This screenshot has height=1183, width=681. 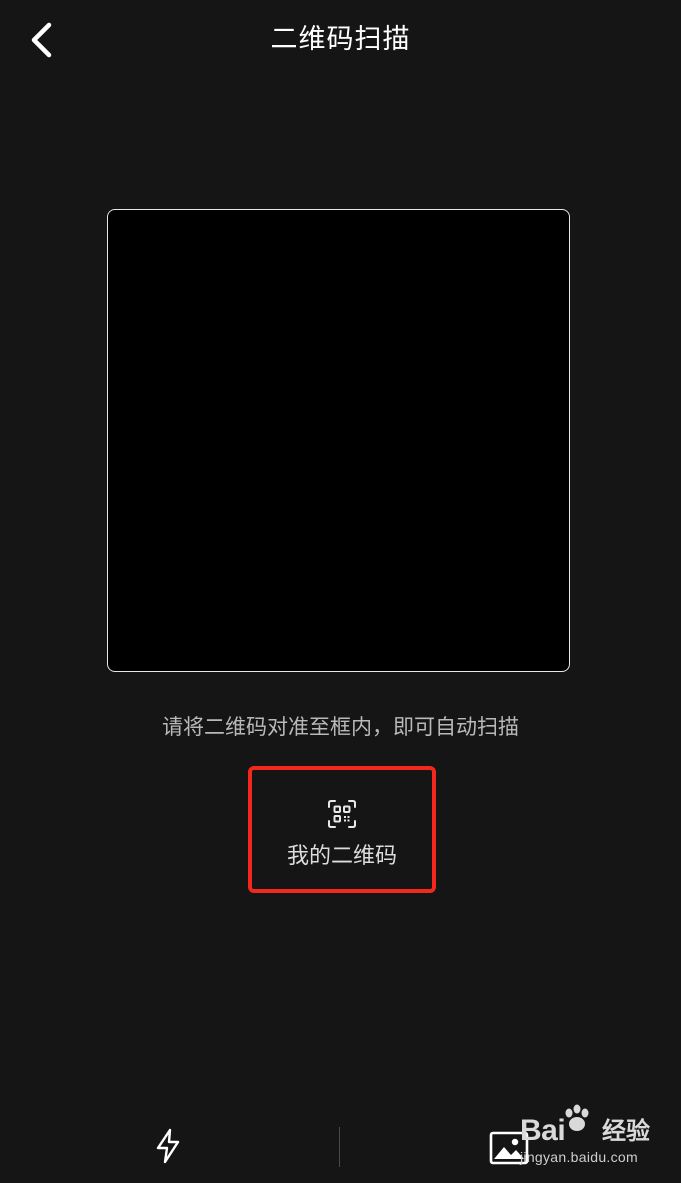 I want to click on bottom-toolbar, so click(x=340, y=1141).